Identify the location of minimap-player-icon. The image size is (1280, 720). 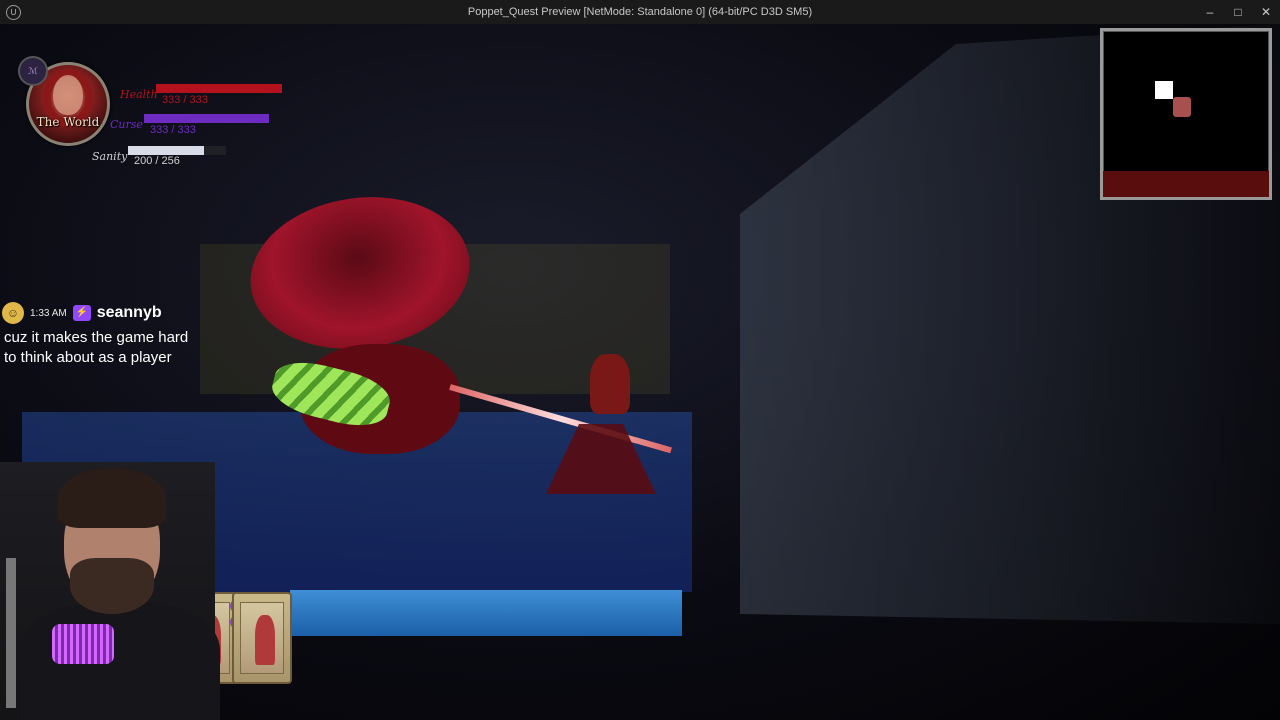
(1182, 107).